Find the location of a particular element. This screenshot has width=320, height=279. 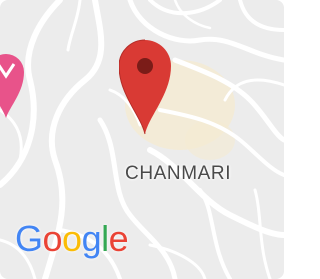

logo-letter: l is located at coordinates (105, 238).